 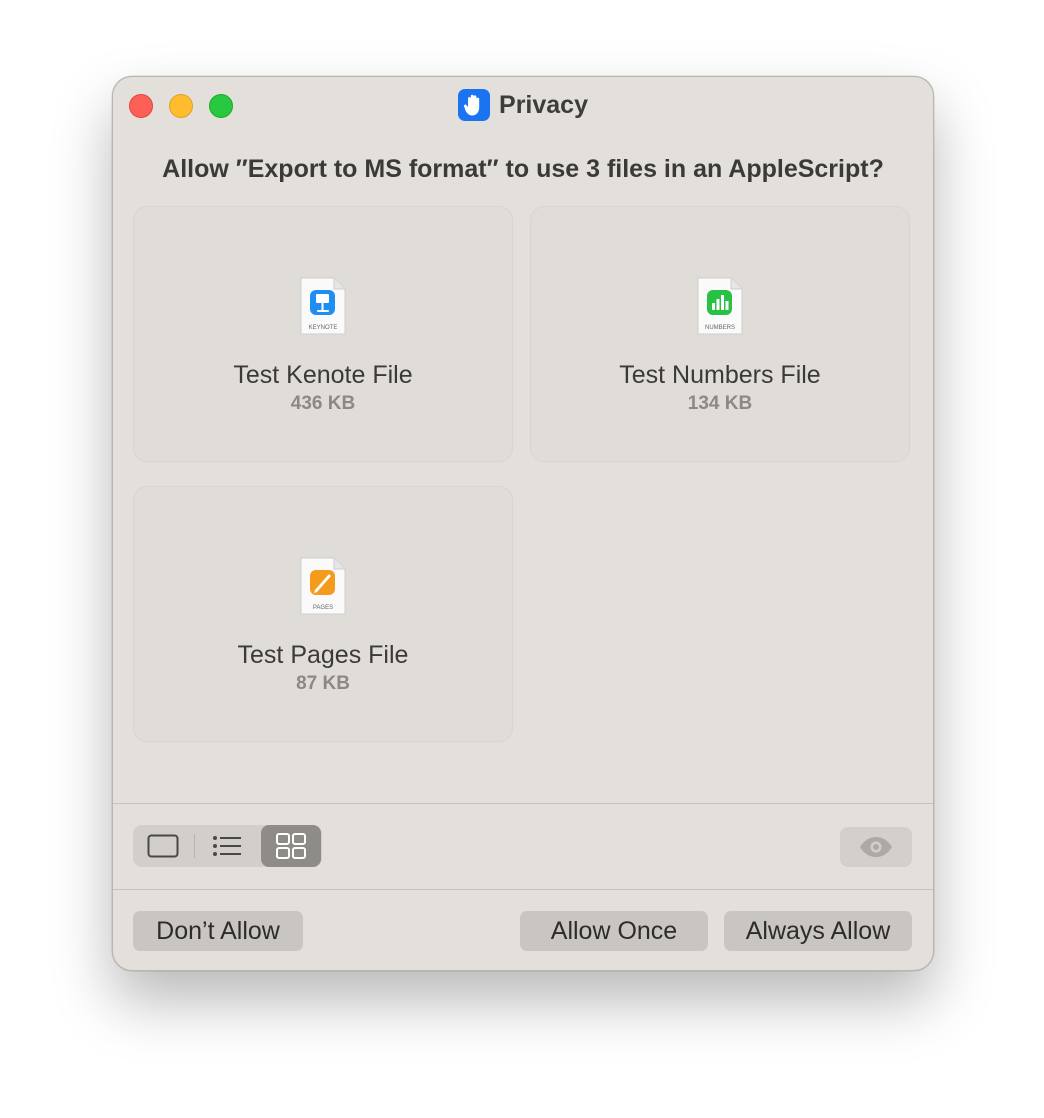 I want to click on file-size: 436 KB, so click(x=323, y=403).